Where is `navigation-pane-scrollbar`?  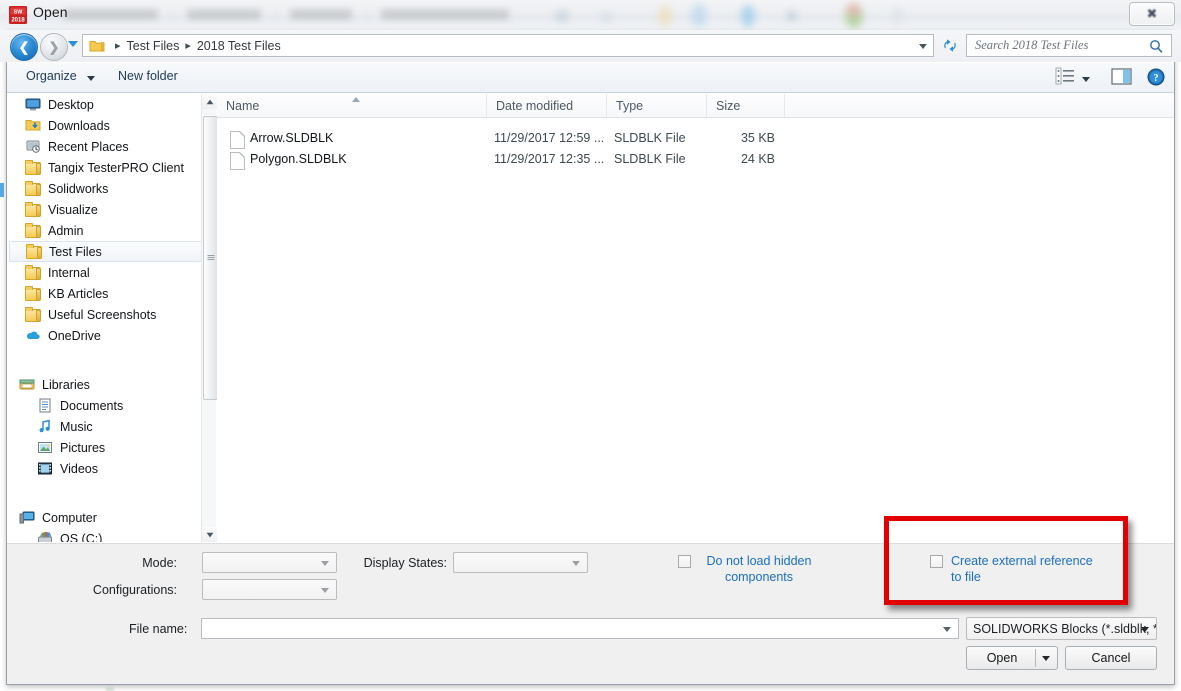
navigation-pane-scrollbar is located at coordinates (209, 318).